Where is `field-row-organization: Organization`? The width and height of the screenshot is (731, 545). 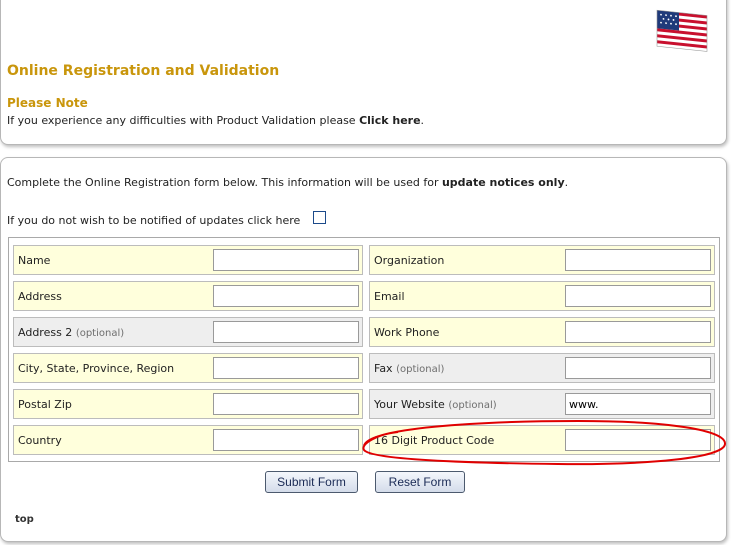 field-row-organization: Organization is located at coordinates (542, 260).